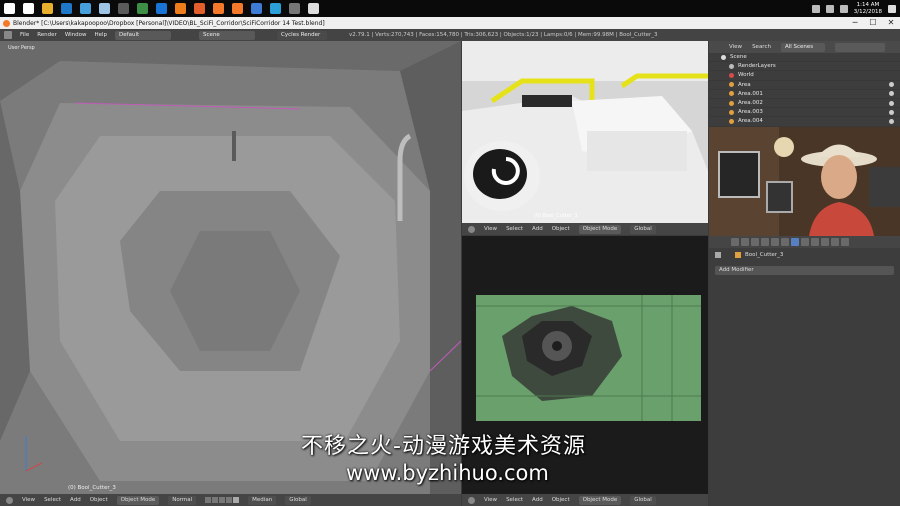 The height and width of the screenshot is (506, 900). I want to click on shading-selector: Normal, so click(182, 500).